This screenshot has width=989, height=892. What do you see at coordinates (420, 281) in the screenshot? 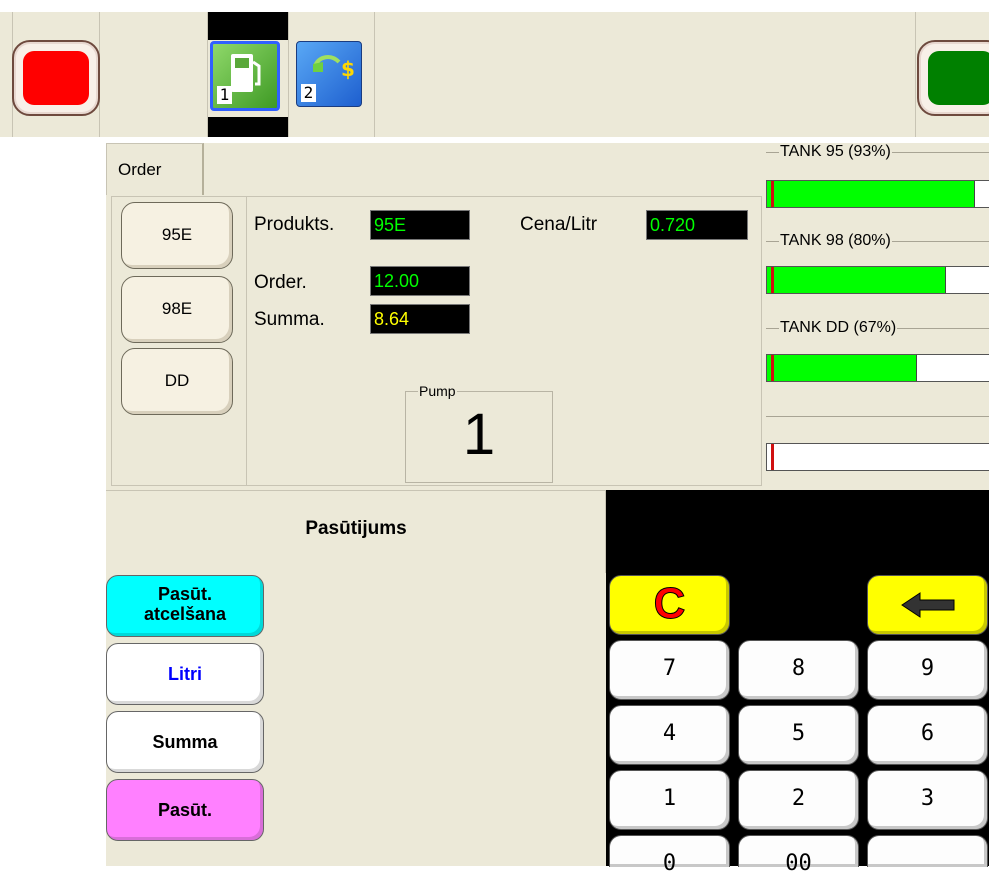
I see `order-amount-field: 12.00` at bounding box center [420, 281].